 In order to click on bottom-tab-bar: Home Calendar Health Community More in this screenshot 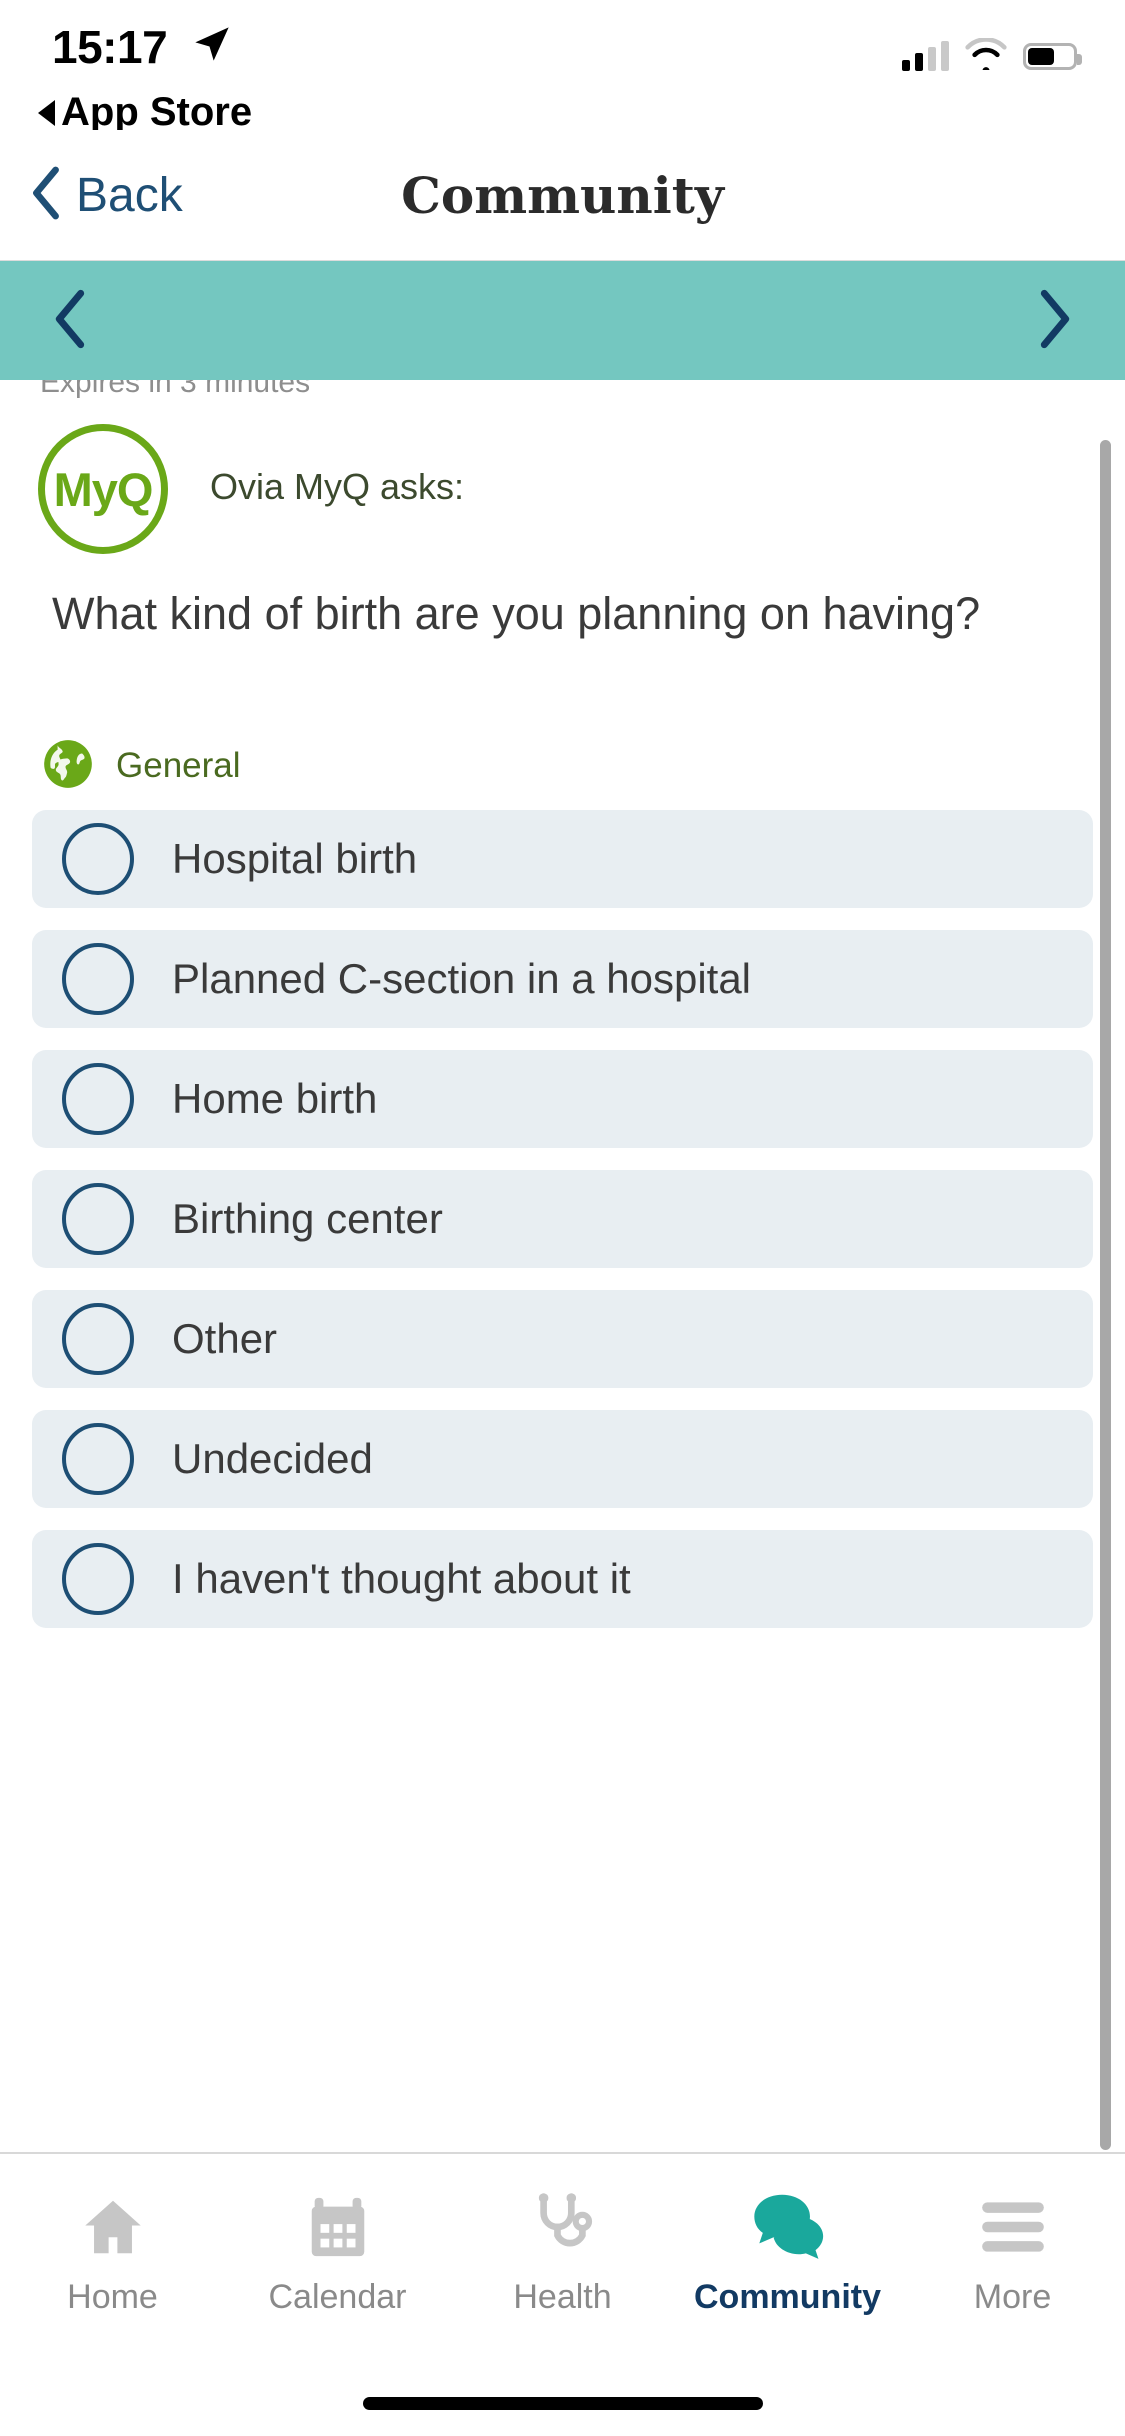, I will do `click(562, 2259)`.